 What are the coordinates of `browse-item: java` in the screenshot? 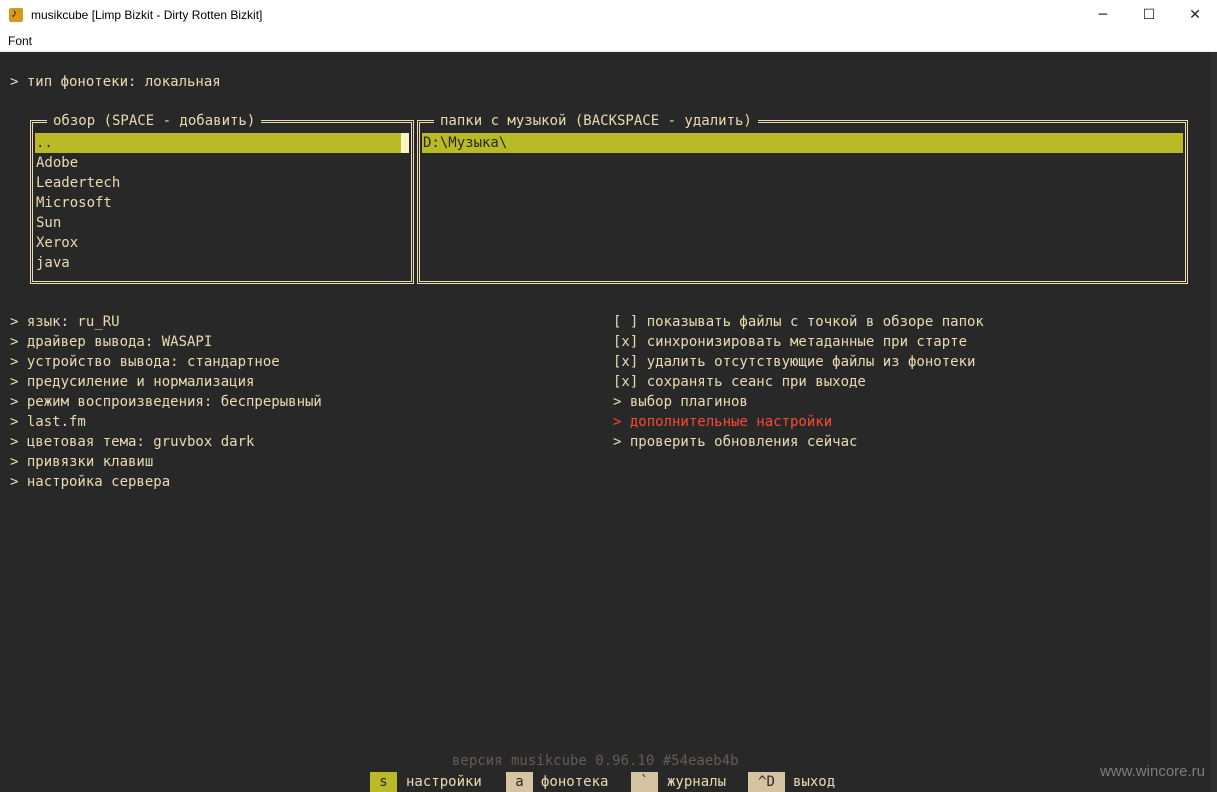 It's located at (222, 263).